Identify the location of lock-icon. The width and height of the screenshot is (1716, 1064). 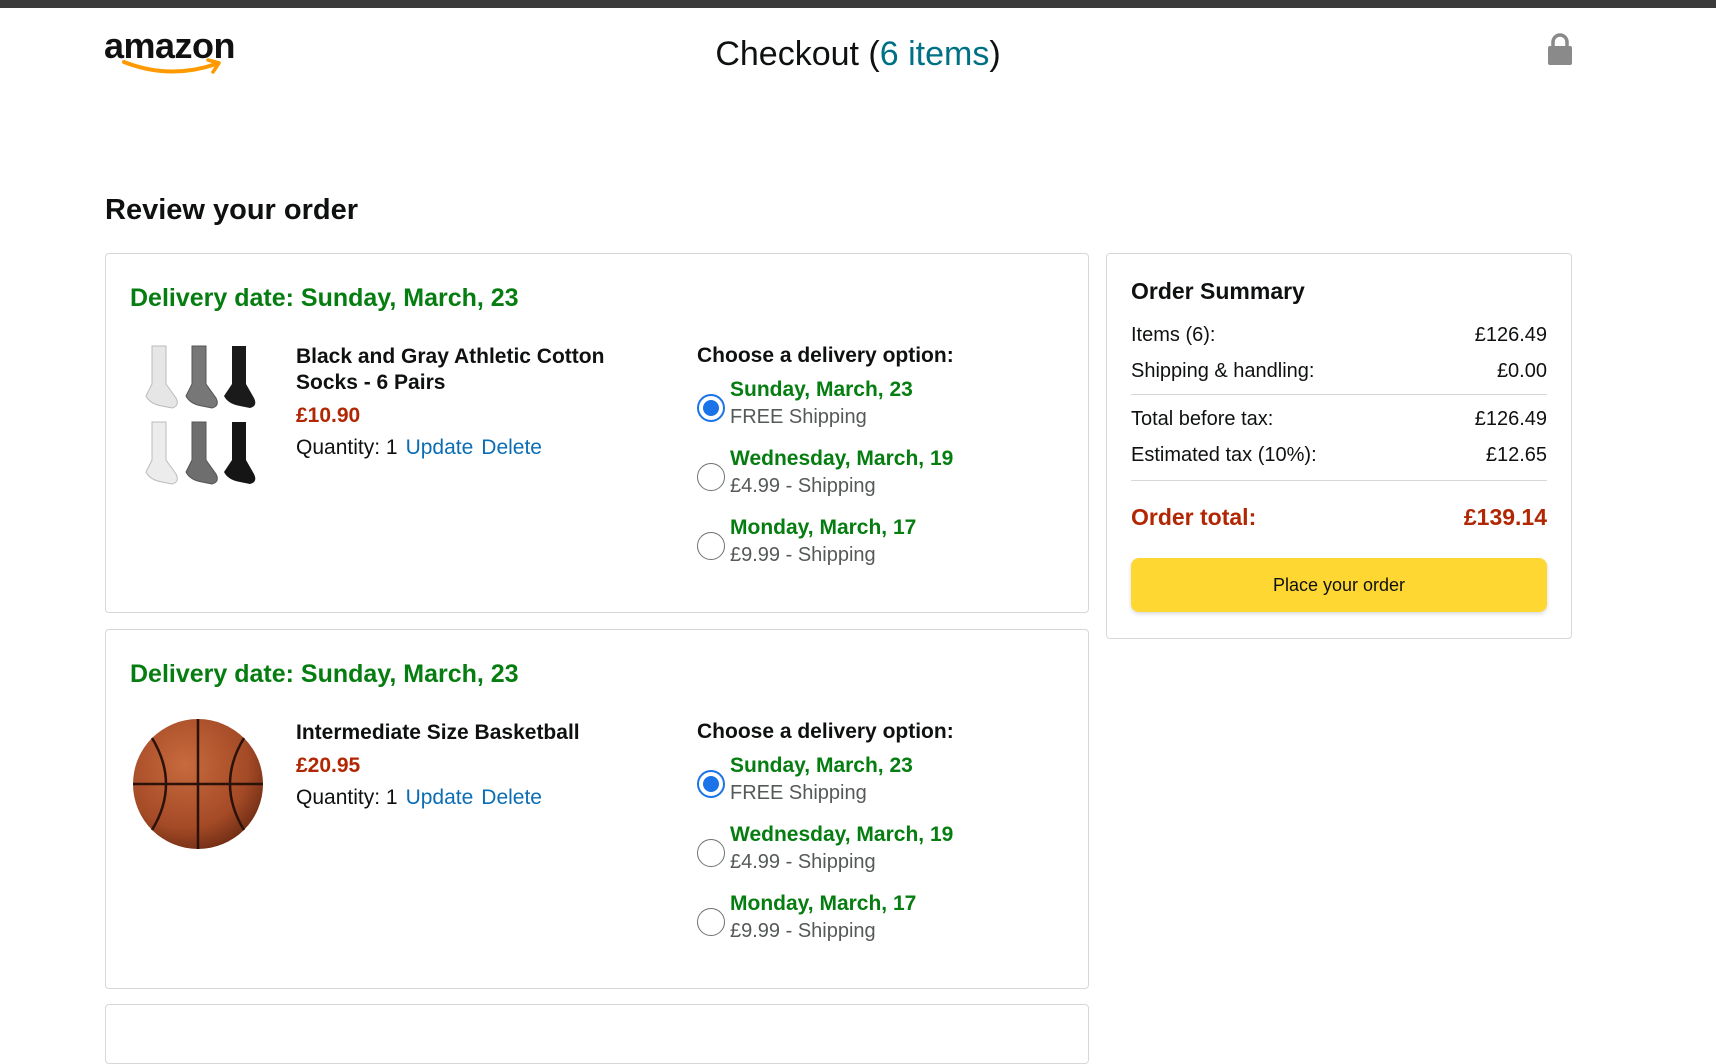
(1560, 49).